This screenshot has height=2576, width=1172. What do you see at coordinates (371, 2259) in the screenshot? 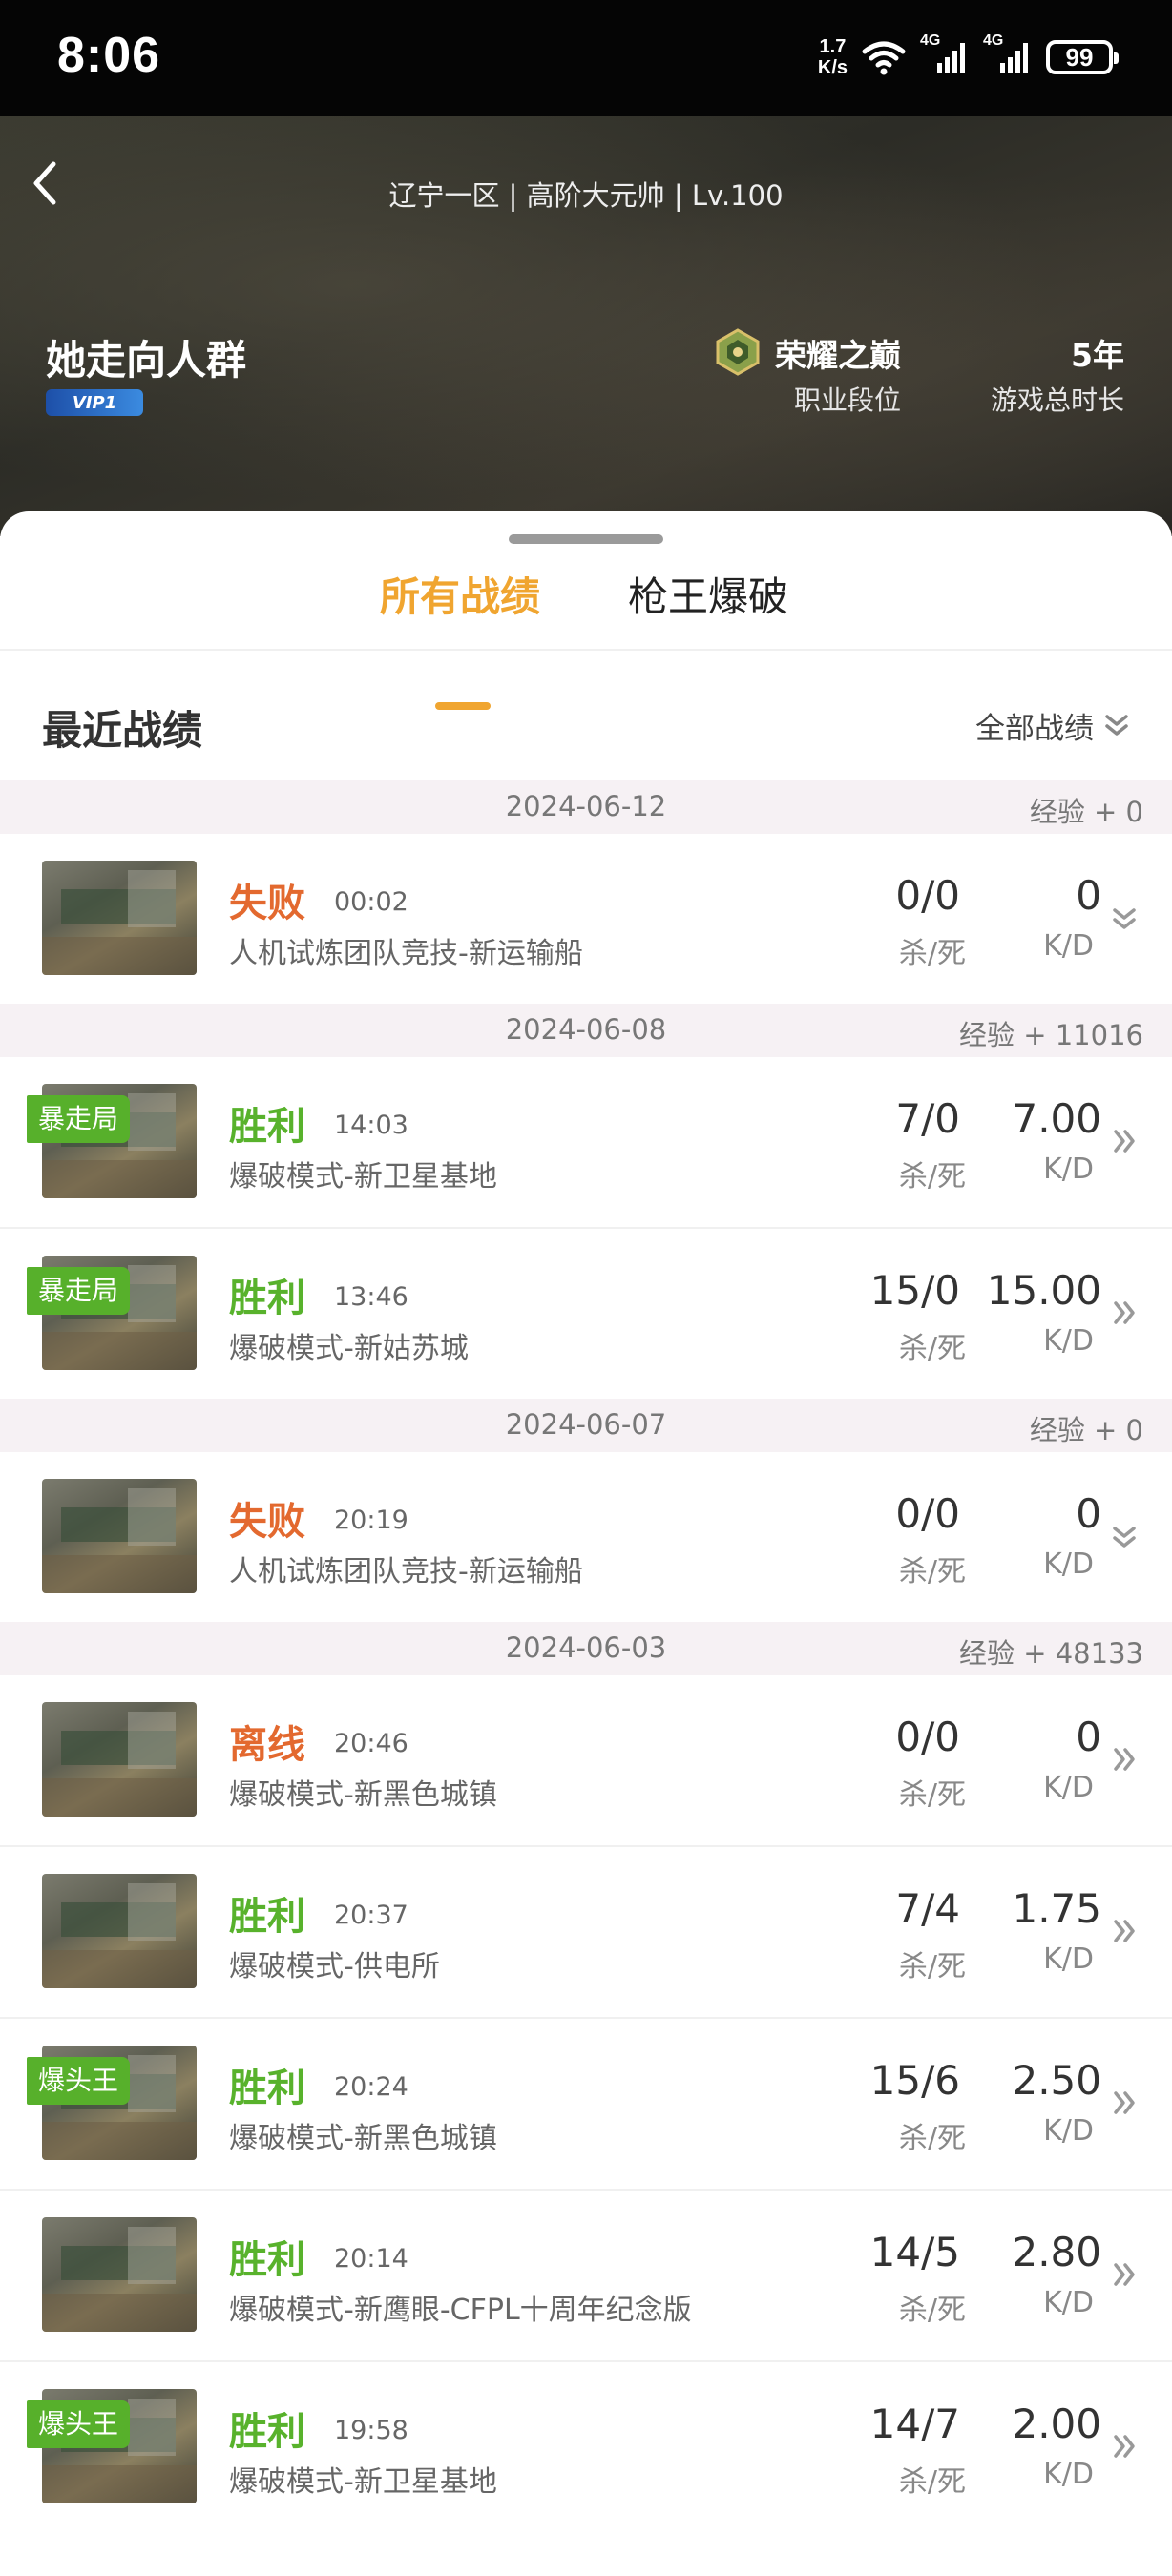
I see `match-time: 20:14` at bounding box center [371, 2259].